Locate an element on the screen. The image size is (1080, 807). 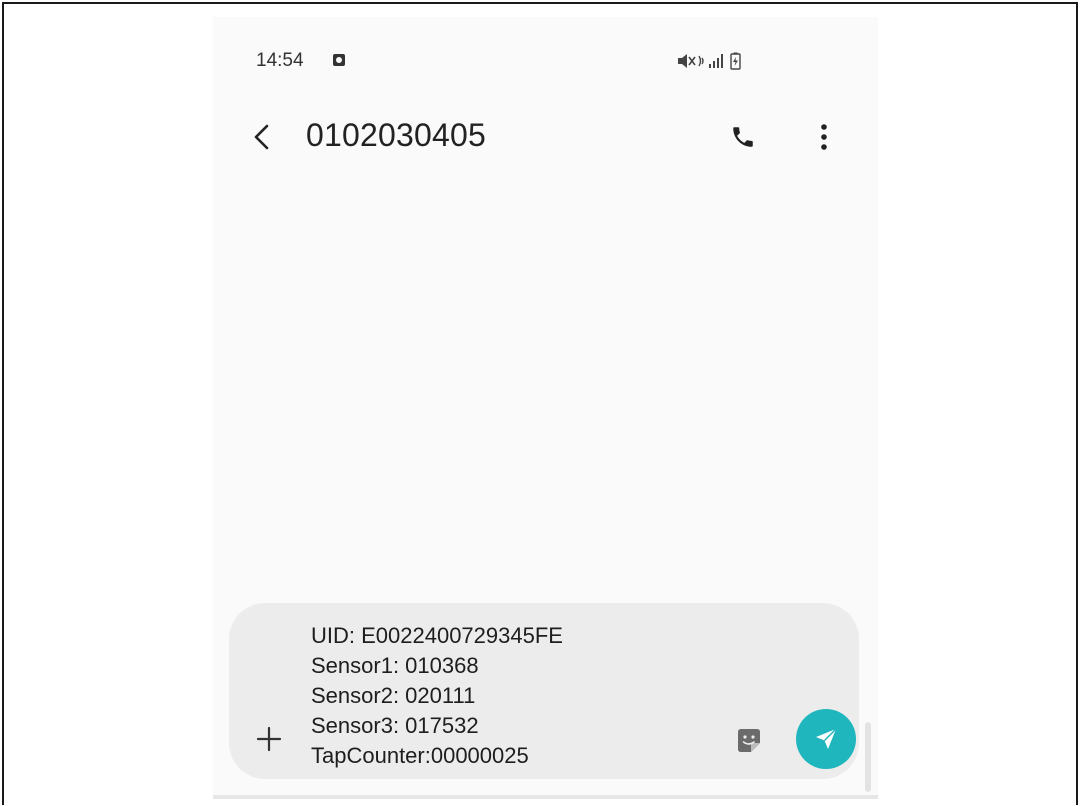
plus-icon is located at coordinates (269, 739).